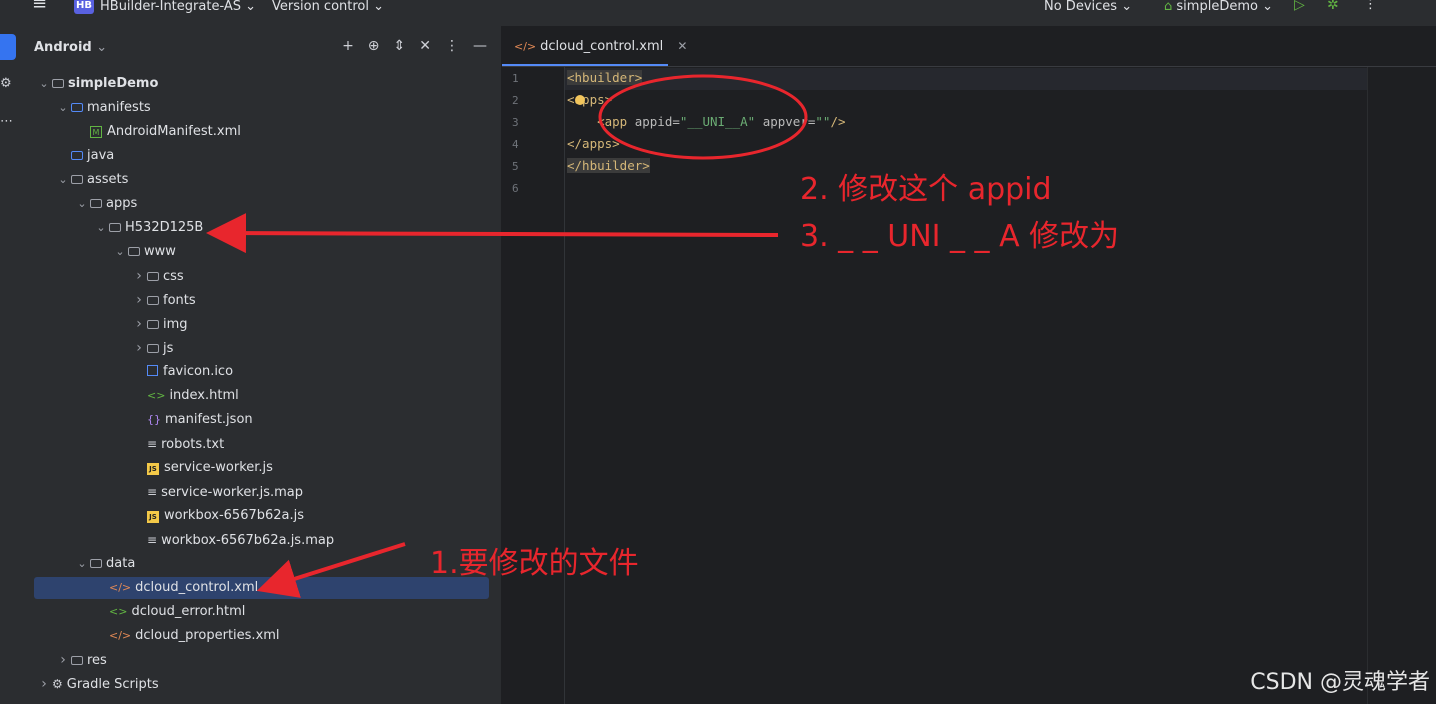  I want to click on line-number: 2, so click(515, 100).